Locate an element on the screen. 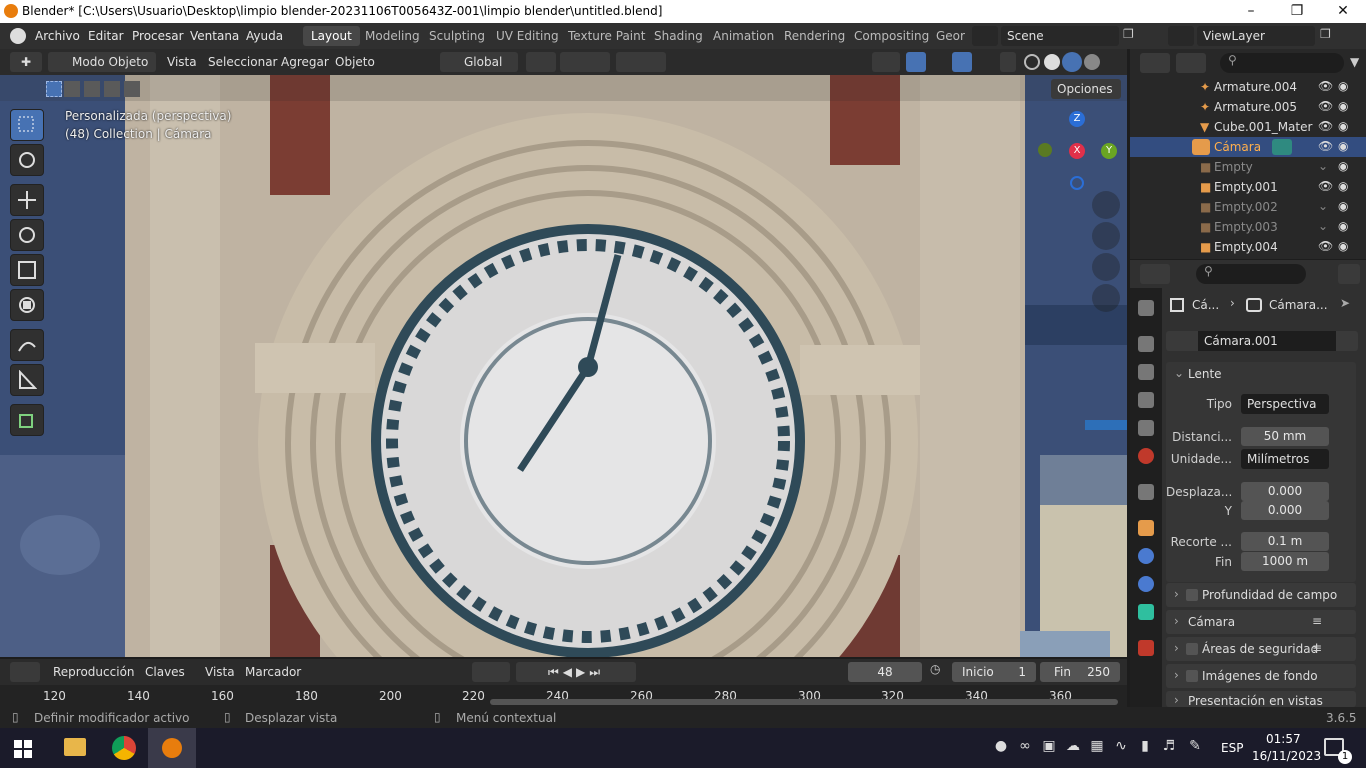 The image size is (1366, 768). annotate-tool is located at coordinates (27, 345).